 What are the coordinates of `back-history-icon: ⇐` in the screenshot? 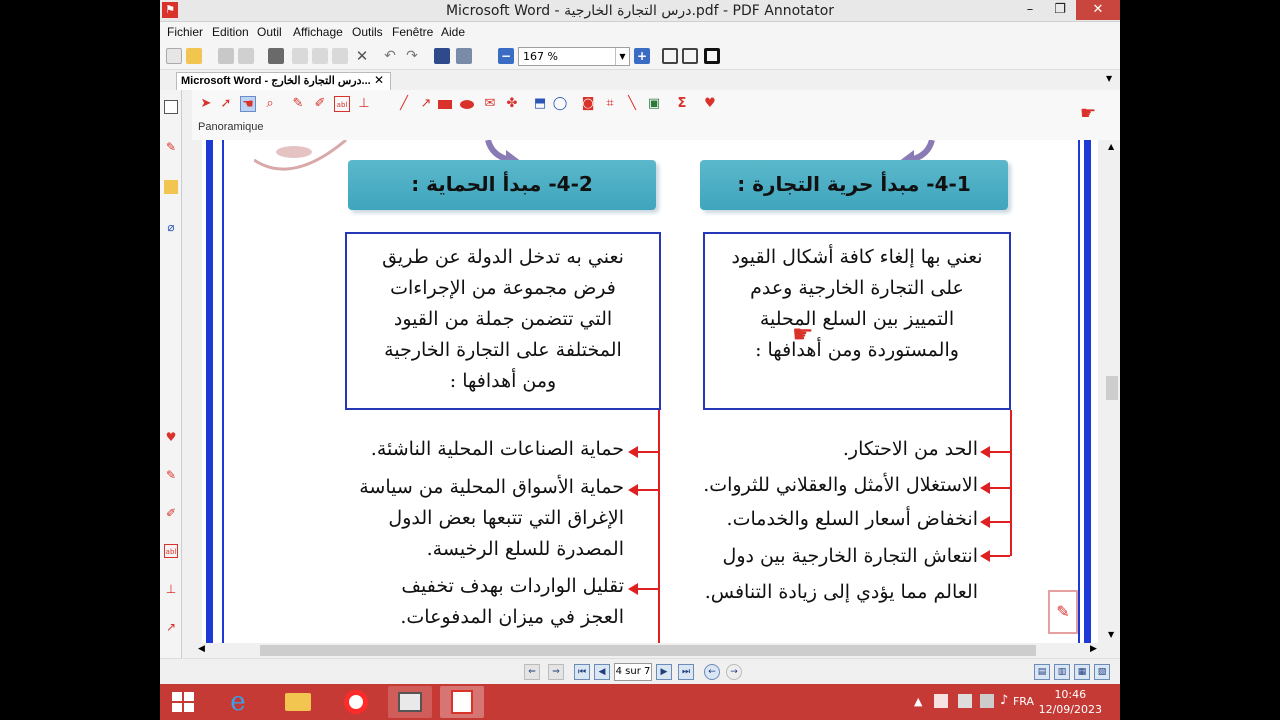 It's located at (532, 672).